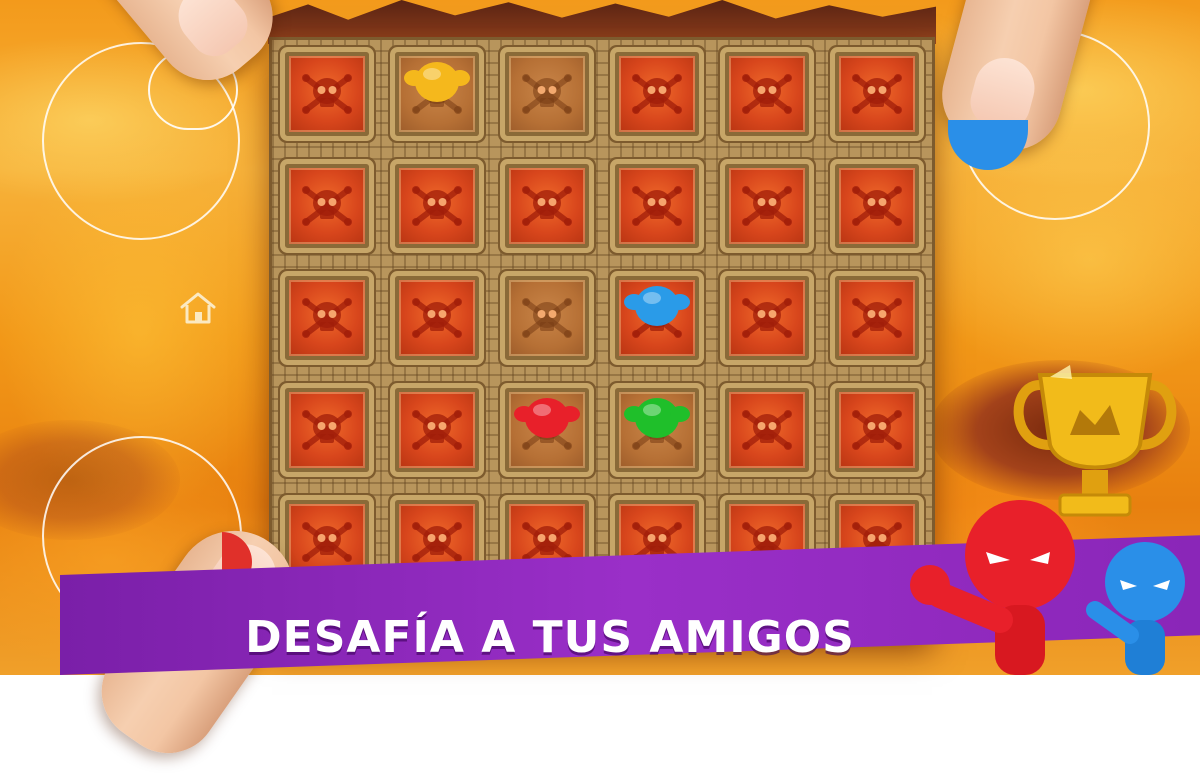 This screenshot has width=1200, height=773. I want to click on banner-title: DESAFÍA A TUS AMIGOS, so click(550, 637).